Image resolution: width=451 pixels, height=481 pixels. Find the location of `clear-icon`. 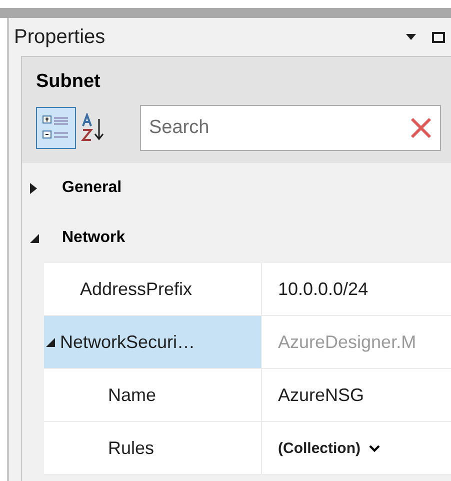

clear-icon is located at coordinates (421, 128).